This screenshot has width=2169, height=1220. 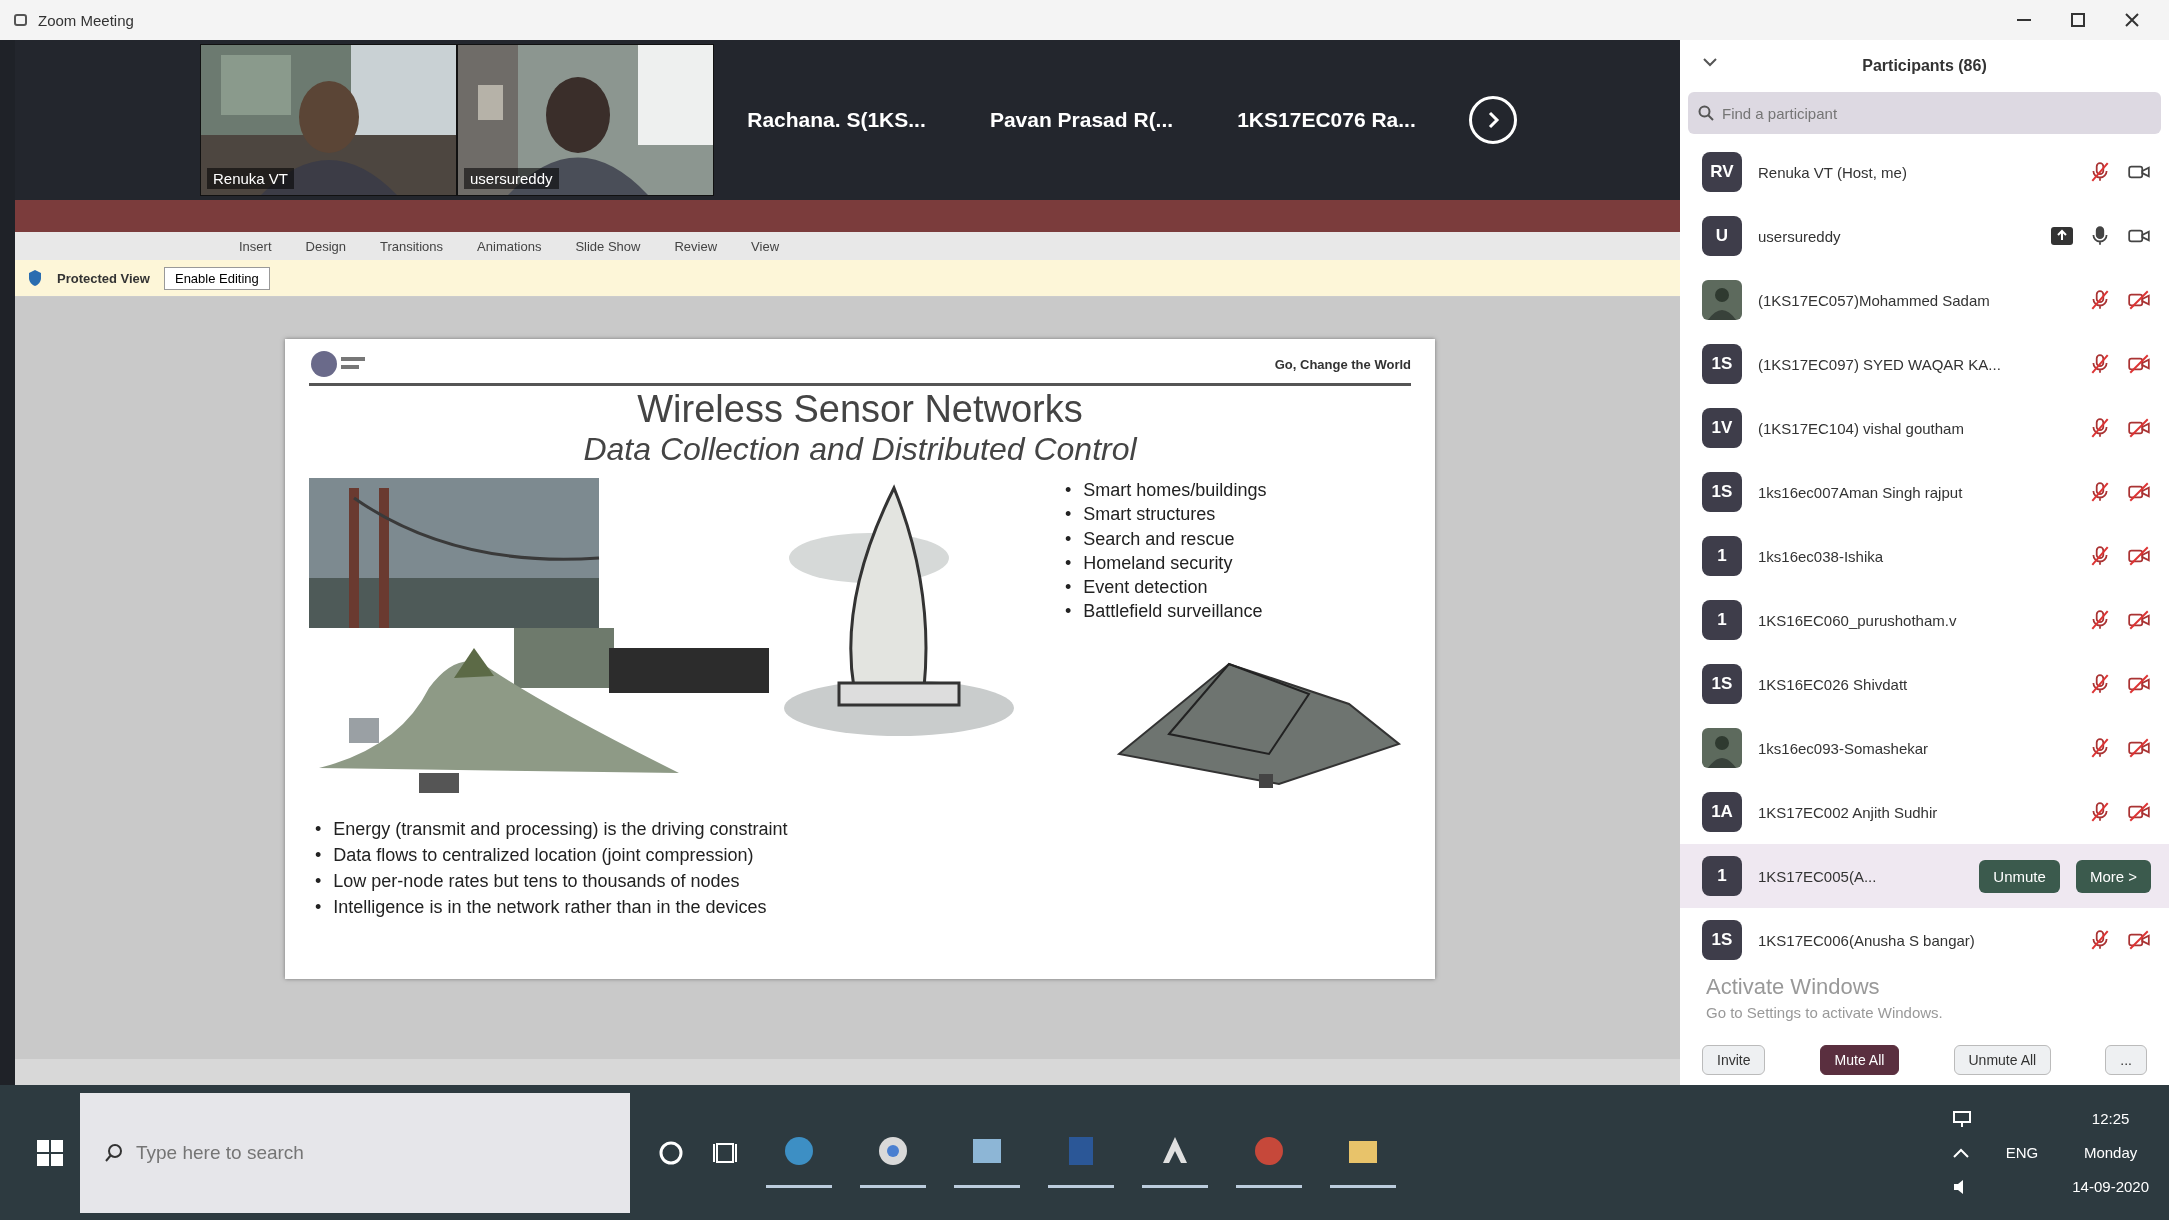 I want to click on ribbon-tab: Insert, so click(x=255, y=246).